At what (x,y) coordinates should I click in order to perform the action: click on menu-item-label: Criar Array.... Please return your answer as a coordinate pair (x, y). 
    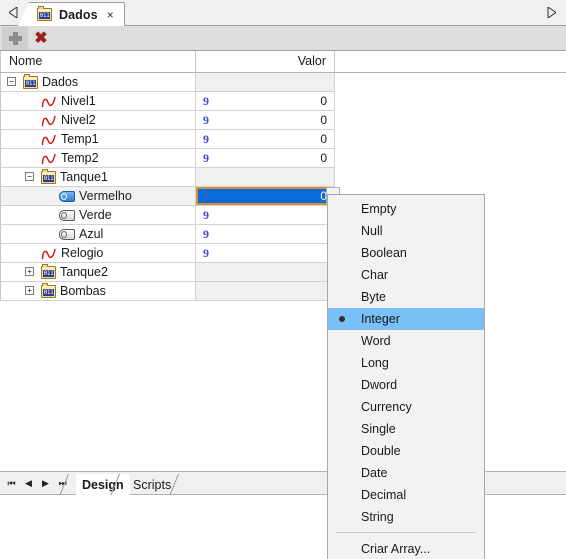
    Looking at the image, I should click on (396, 549).